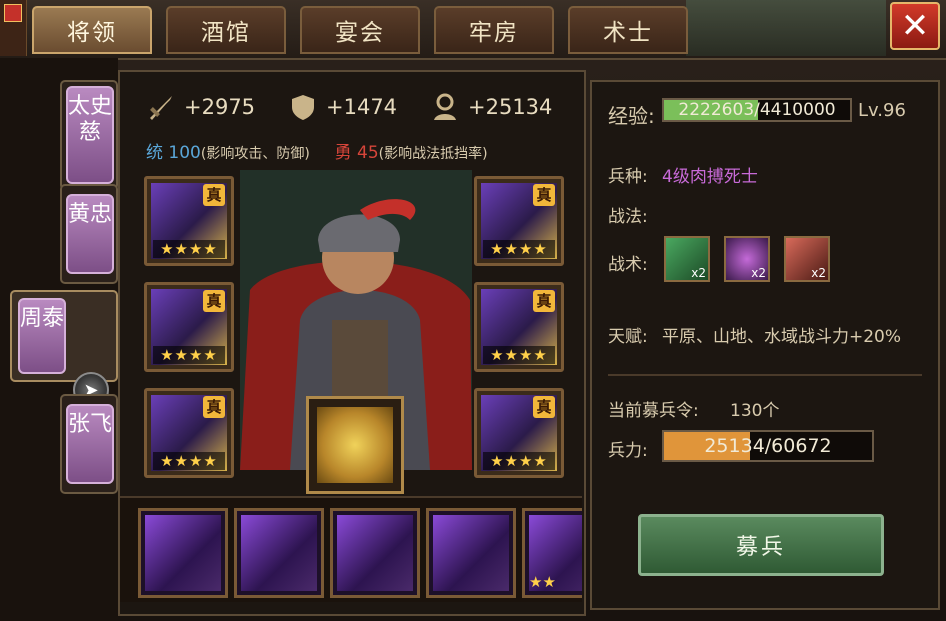 Image resolution: width=946 pixels, height=621 pixels. Describe the element at coordinates (433, 154) in the screenshot. I see `courage-note: (影响战法抵挡率)` at that location.